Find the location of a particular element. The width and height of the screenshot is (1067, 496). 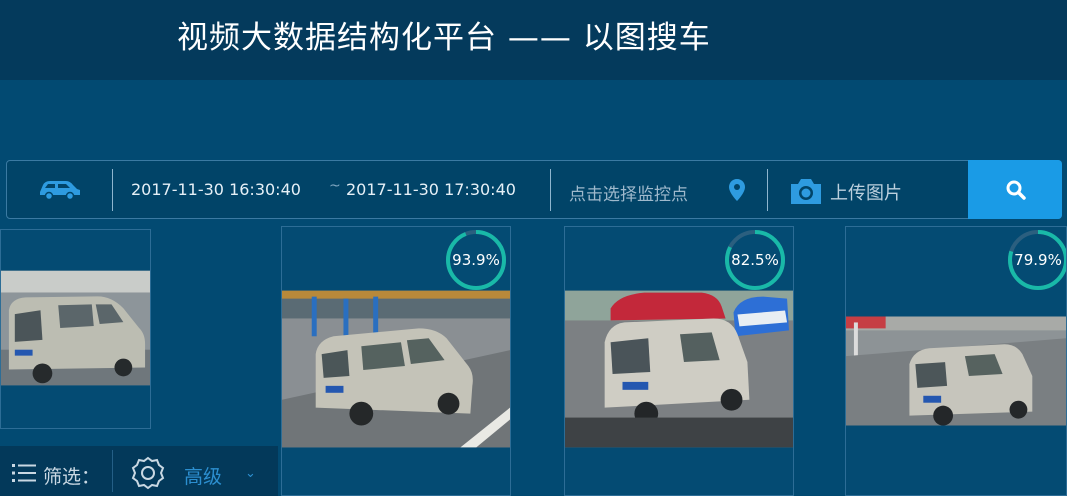

location-picker: 点击选择监控点 is located at coordinates (628, 192).